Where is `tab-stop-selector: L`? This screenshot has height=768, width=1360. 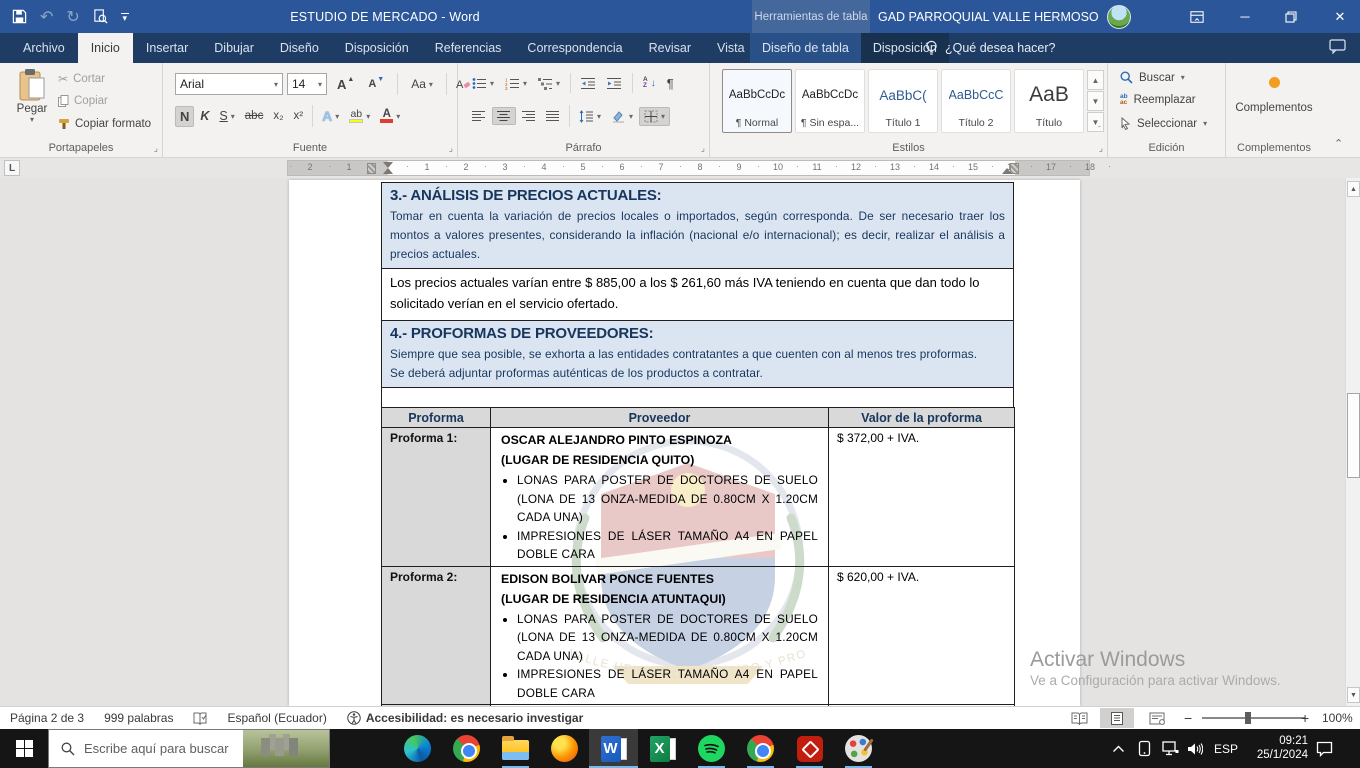
tab-stop-selector: L is located at coordinates (12, 168).